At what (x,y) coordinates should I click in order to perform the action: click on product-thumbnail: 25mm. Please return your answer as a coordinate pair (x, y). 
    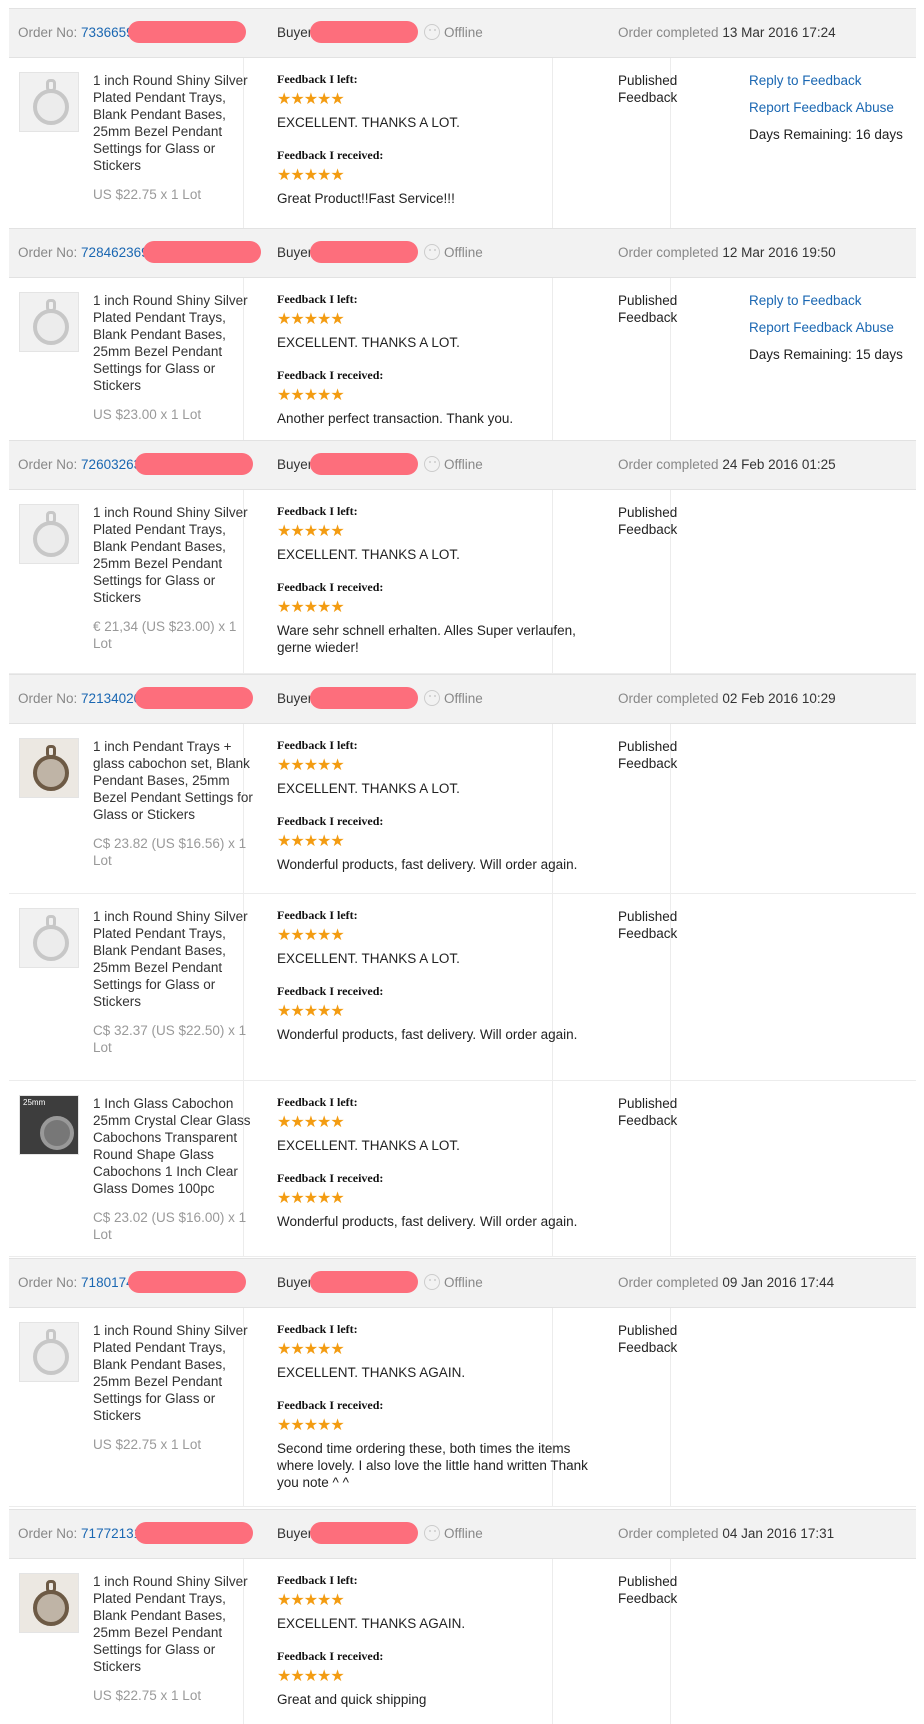
    Looking at the image, I should click on (49, 1125).